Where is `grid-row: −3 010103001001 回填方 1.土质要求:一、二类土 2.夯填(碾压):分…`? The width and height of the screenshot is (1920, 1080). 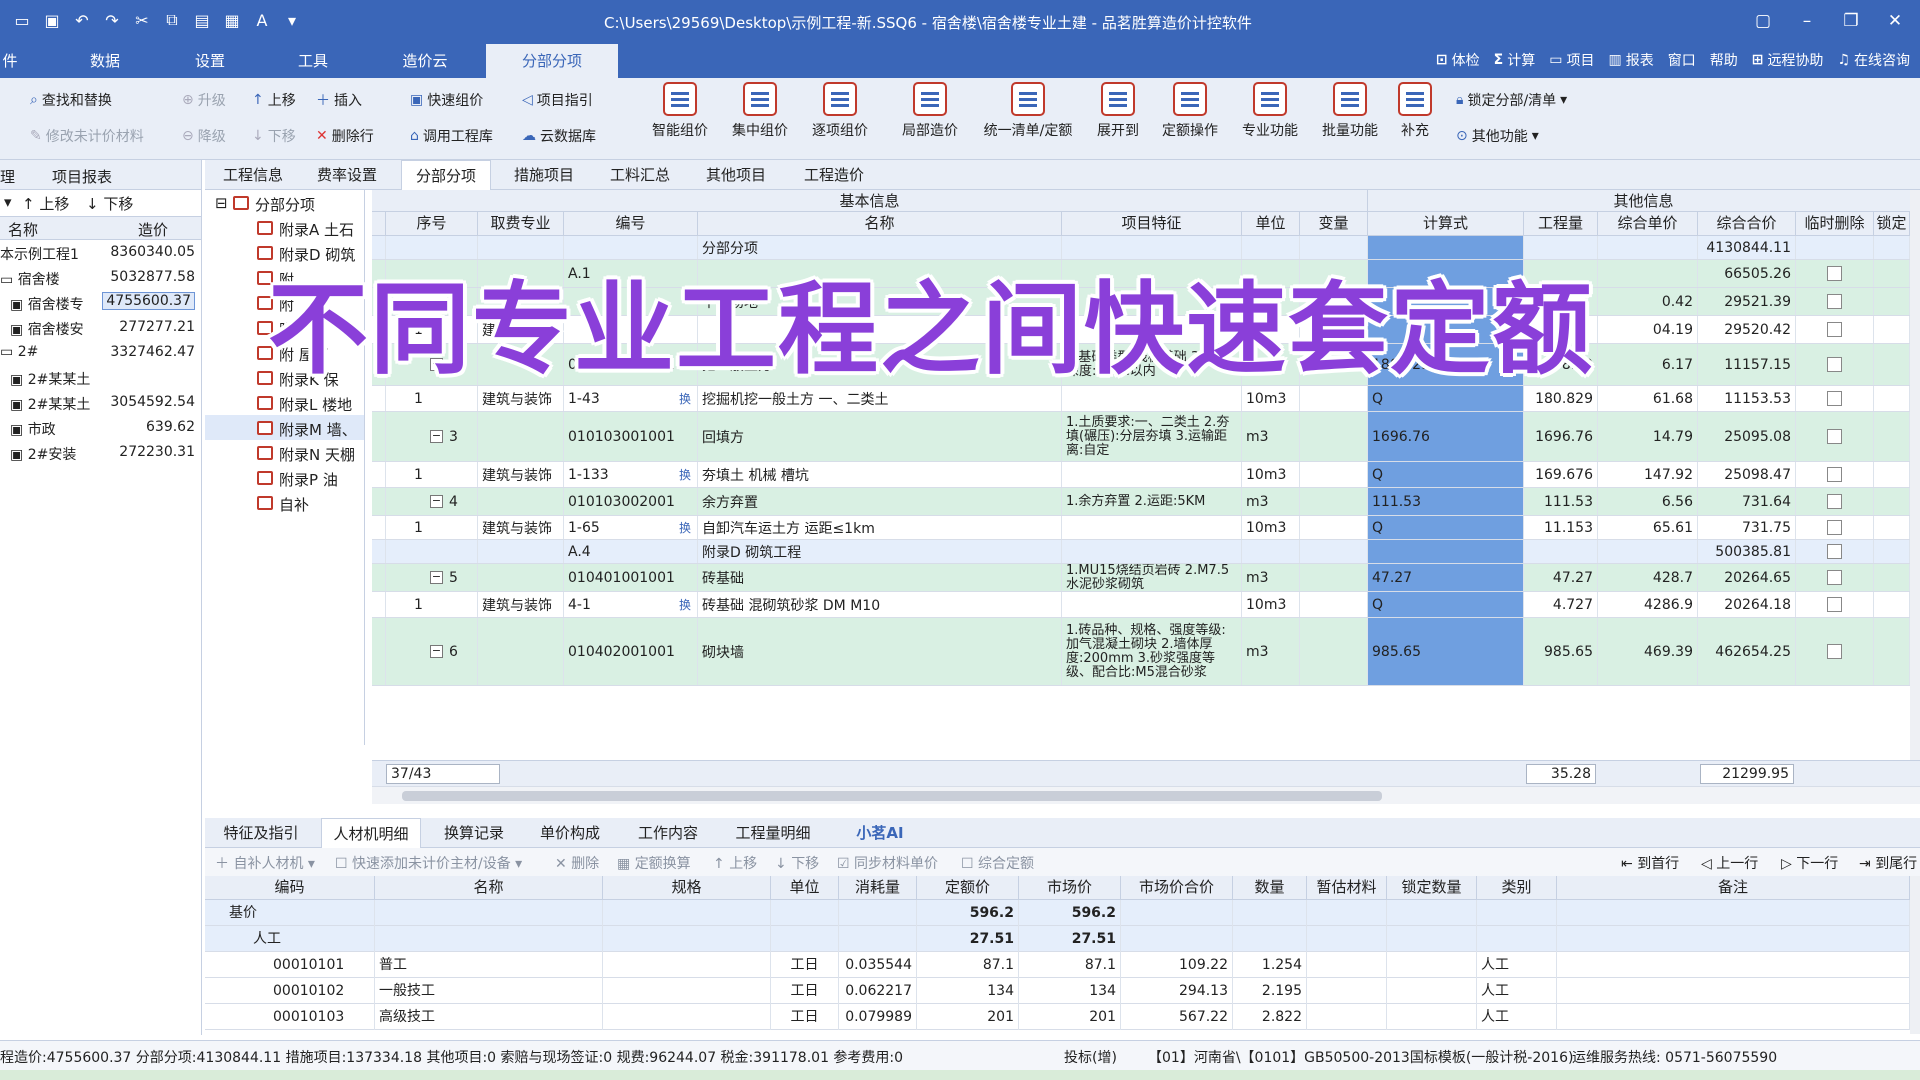
grid-row: −3 010103001001 回填方 1.土质要求:一、二类土 2.夯填(碾压):分… is located at coordinates (1146, 437).